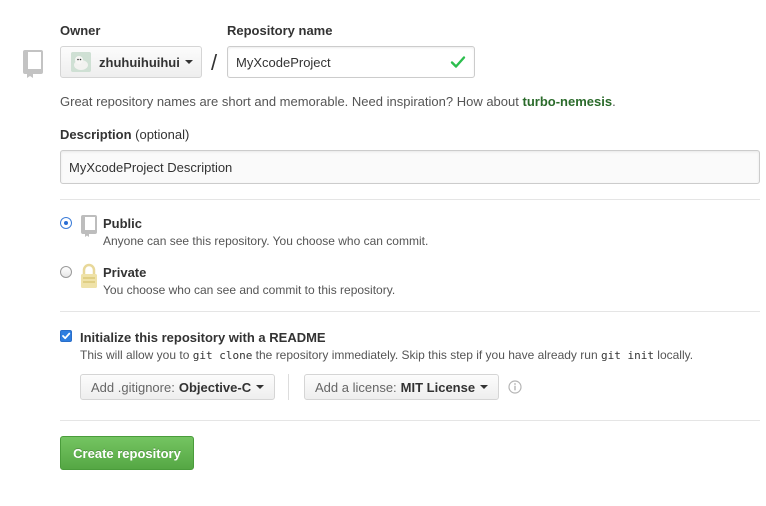 This screenshot has height=506, width=766. Describe the element at coordinates (288, 387) in the screenshot. I see `dropdown-separator` at that location.